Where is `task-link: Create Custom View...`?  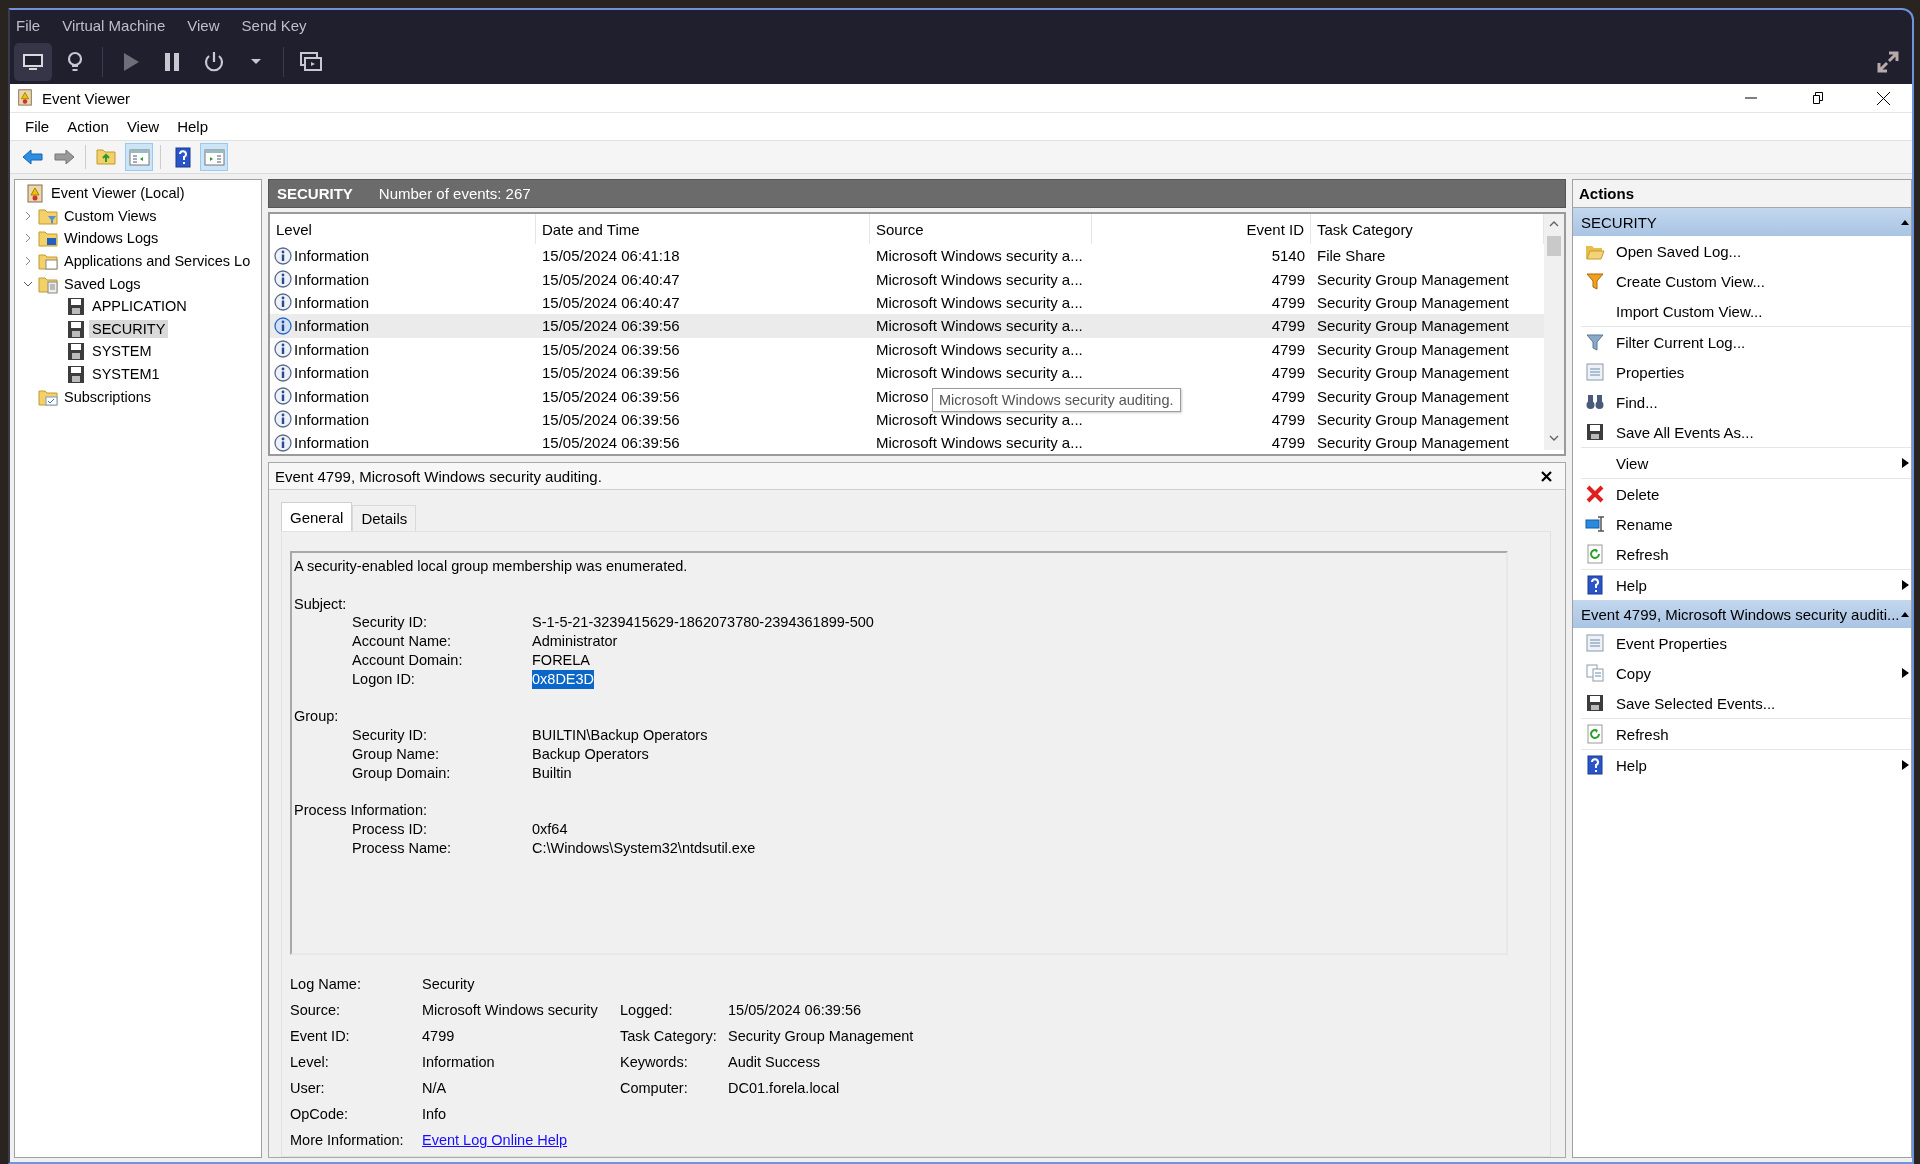 task-link: Create Custom View... is located at coordinates (1746, 281).